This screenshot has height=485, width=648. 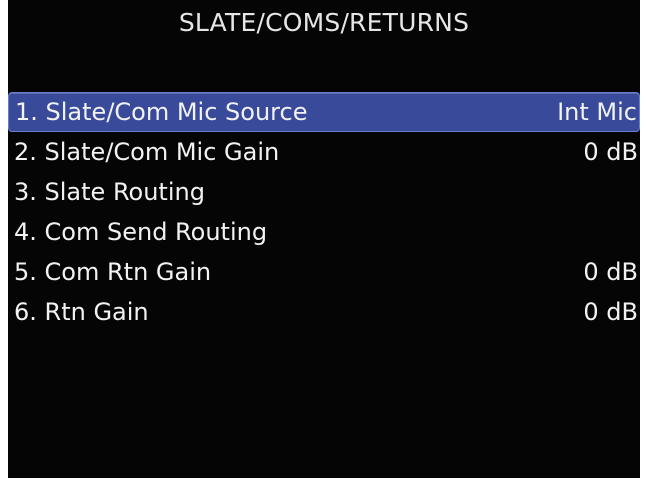 What do you see at coordinates (324, 272) in the screenshot?
I see `menu-item-com-rtn-gain: 5. Com Rtn Gain 0 dB` at bounding box center [324, 272].